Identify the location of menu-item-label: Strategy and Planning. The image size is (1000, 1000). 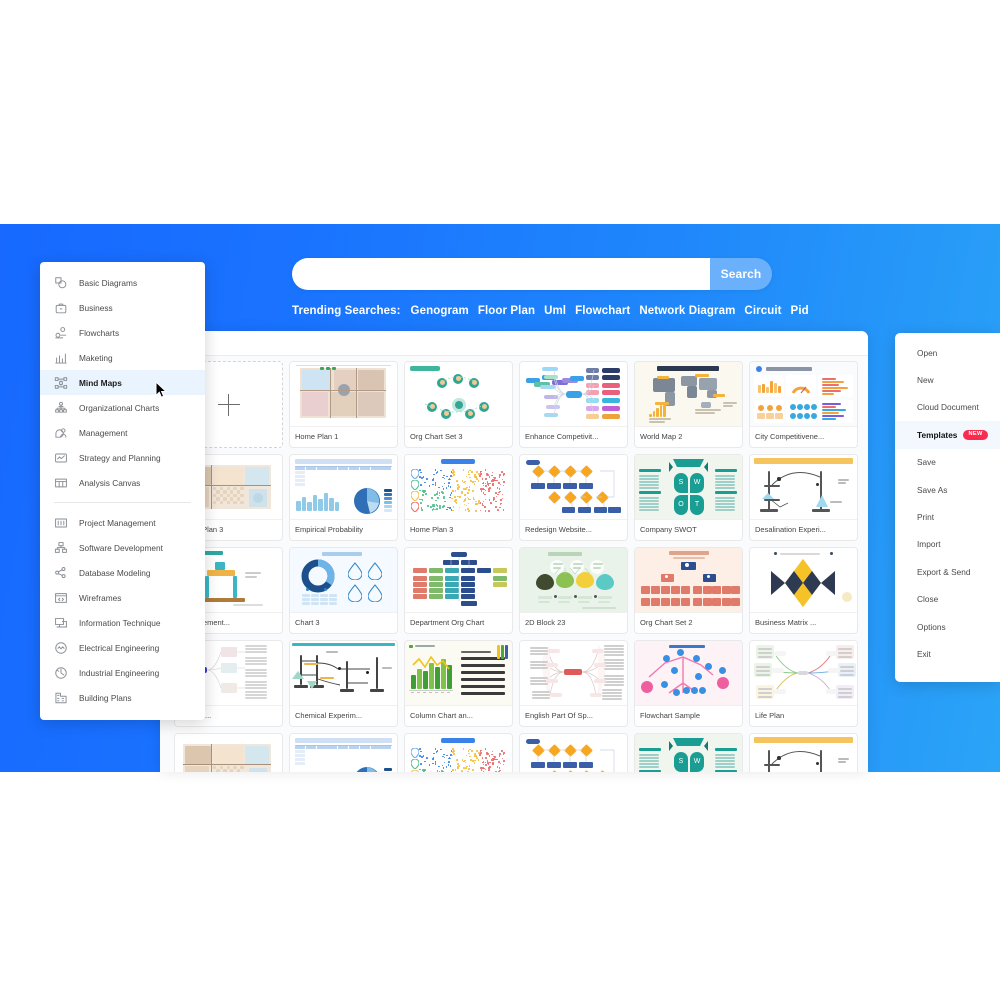
(120, 457).